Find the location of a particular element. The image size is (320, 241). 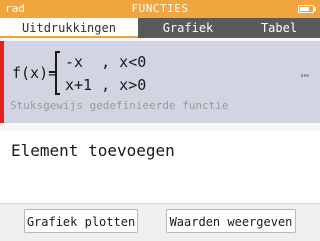

function-name: f(x)= is located at coordinates (35, 73).